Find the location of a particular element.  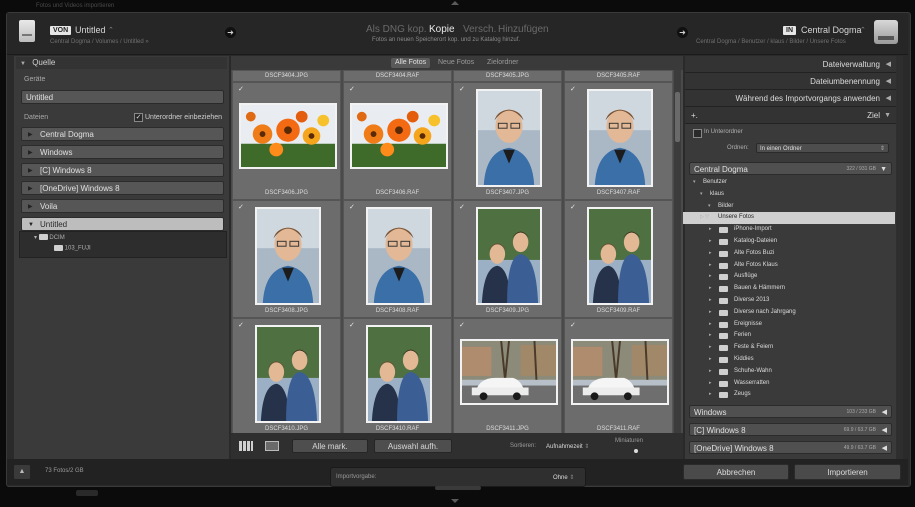

grid-cell-partial: DSCF3404.RAF is located at coordinates (397, 76).